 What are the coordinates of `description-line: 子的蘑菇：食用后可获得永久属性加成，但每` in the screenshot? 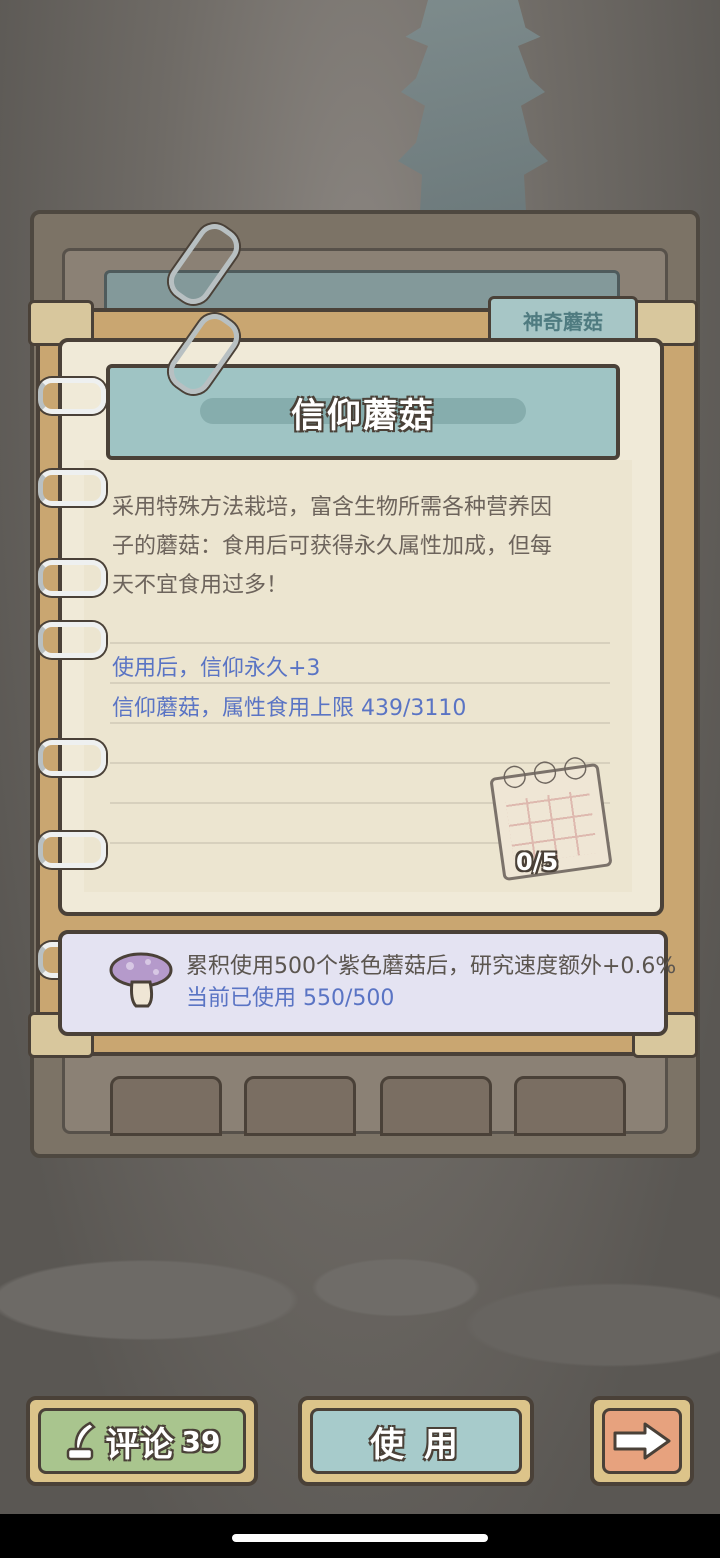 It's located at (332, 546).